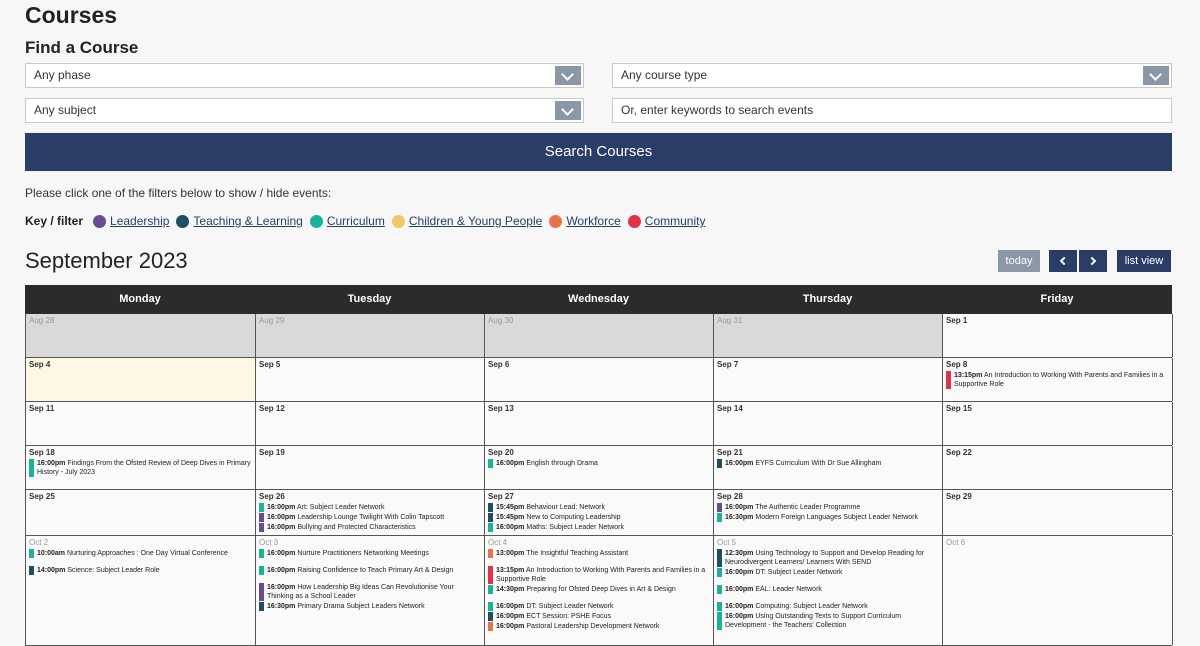 The height and width of the screenshot is (646, 1200). I want to click on calendar-week: Aug 28 Aug 29 Aug 30 Aug 31 Sep 1, so click(599, 336).